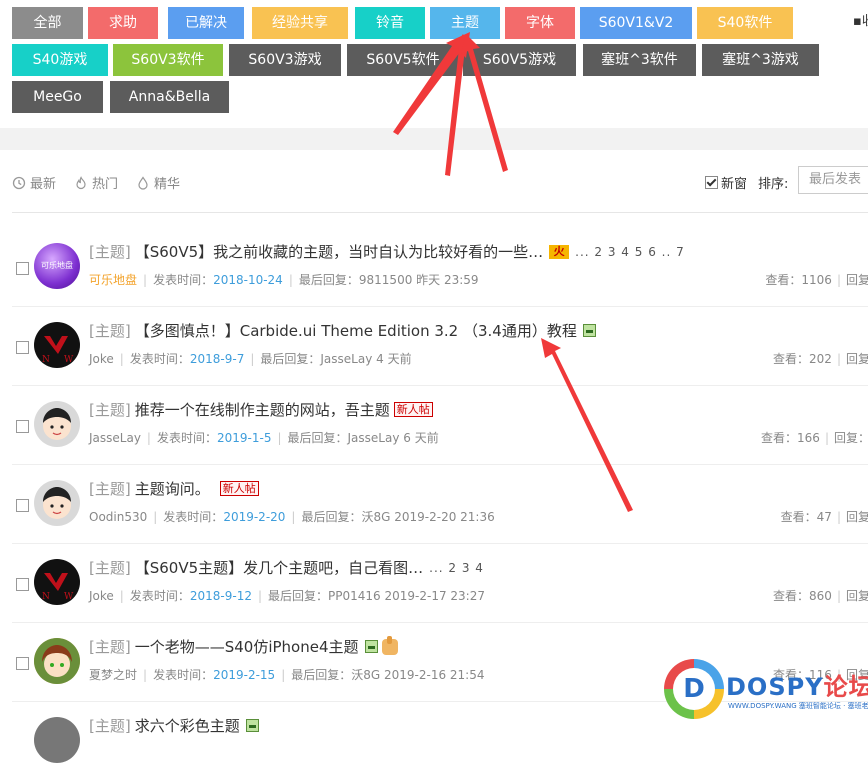 The width and height of the screenshot is (868, 780). What do you see at coordinates (187, 725) in the screenshot?
I see `row-title: 求六个彩色主题` at bounding box center [187, 725].